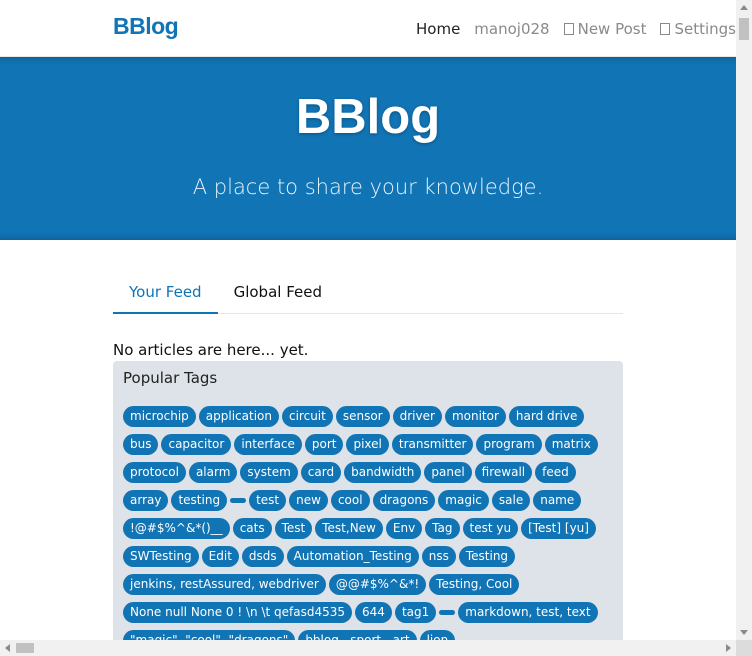 The width and height of the screenshot is (752, 656). What do you see at coordinates (744, 648) in the screenshot?
I see `scrollbar-corner` at bounding box center [744, 648].